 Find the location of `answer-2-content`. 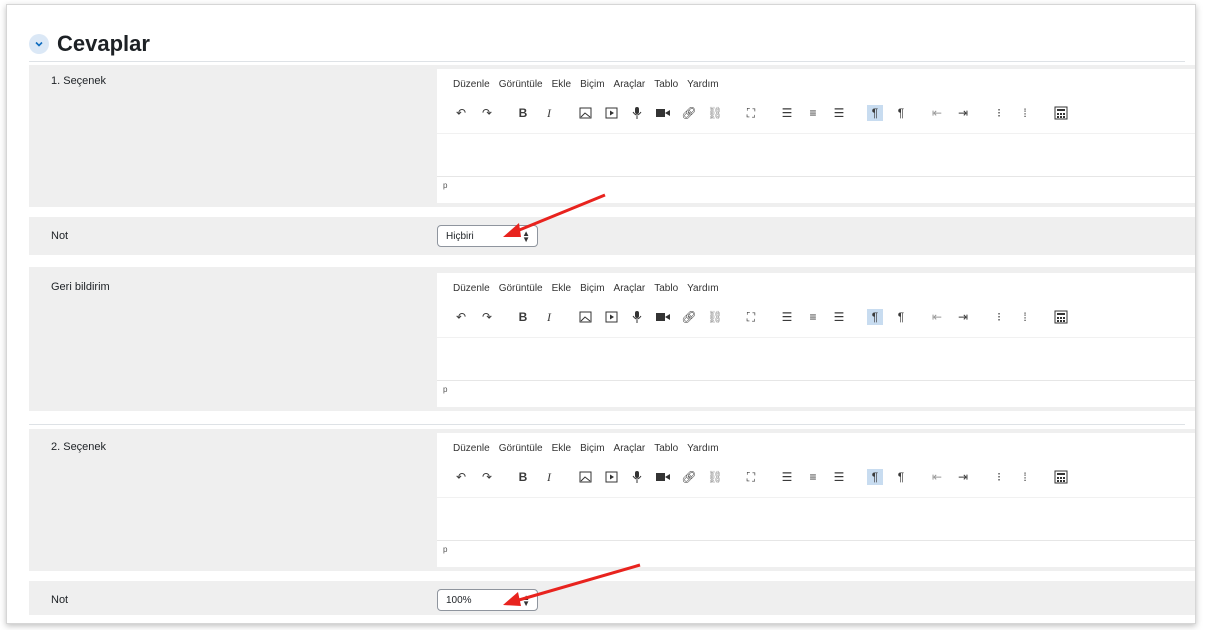

answer-2-content is located at coordinates (816, 519).